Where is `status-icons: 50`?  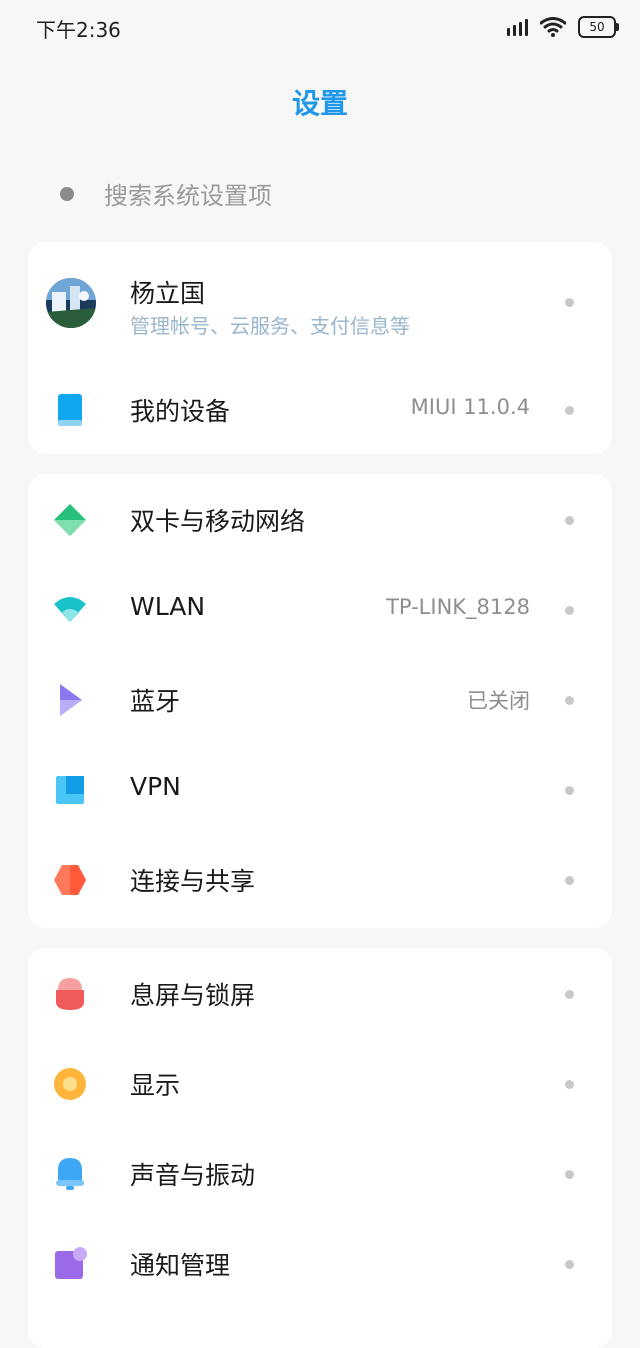 status-icons: 50 is located at coordinates (563, 27).